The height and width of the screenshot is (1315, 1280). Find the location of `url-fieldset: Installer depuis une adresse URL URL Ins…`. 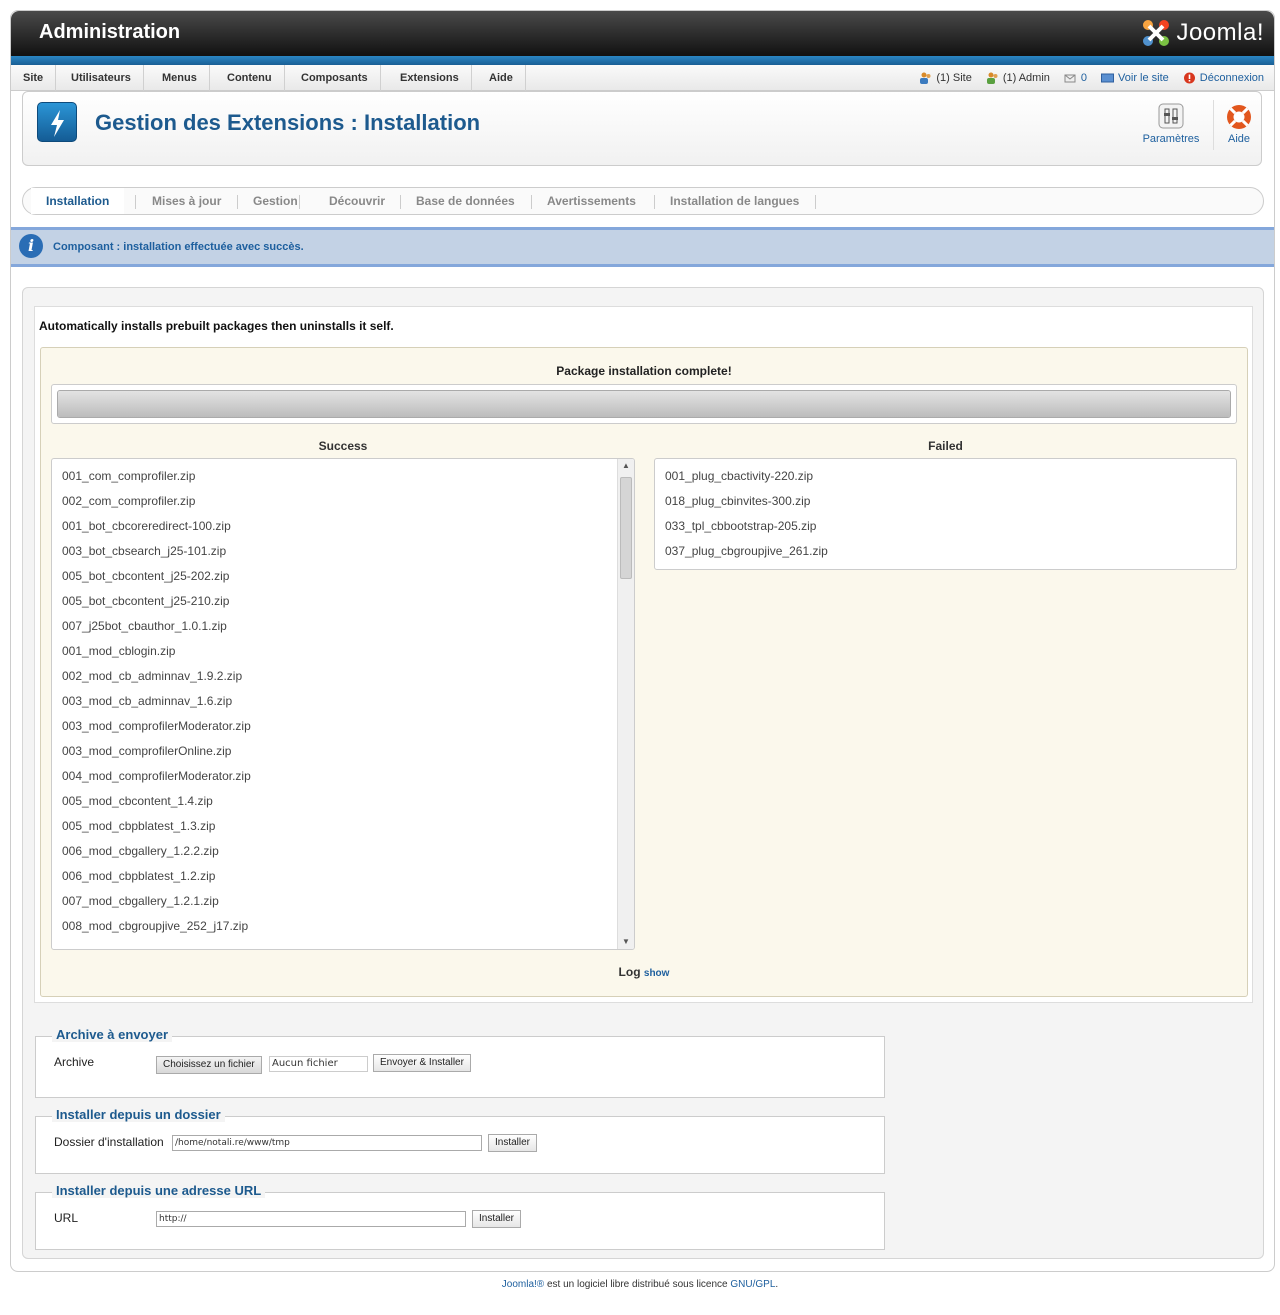

url-fieldset: Installer depuis une adresse URL URL Ins… is located at coordinates (460, 1216).